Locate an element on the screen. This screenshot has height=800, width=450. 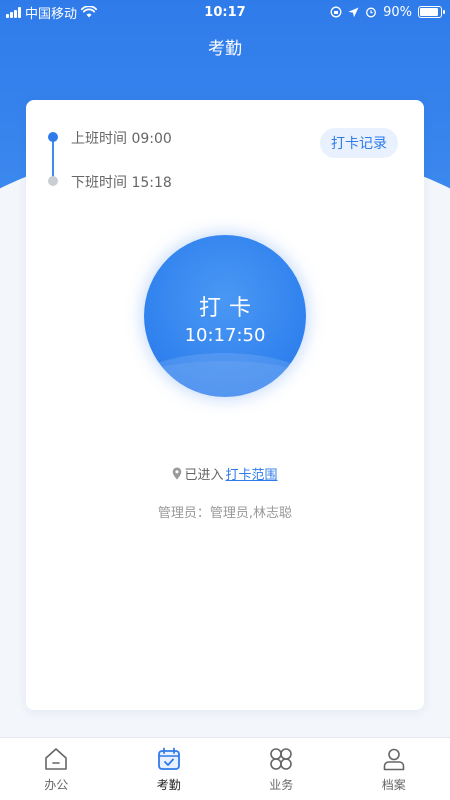
punch-record-button: 打卡记录 is located at coordinates (359, 143).